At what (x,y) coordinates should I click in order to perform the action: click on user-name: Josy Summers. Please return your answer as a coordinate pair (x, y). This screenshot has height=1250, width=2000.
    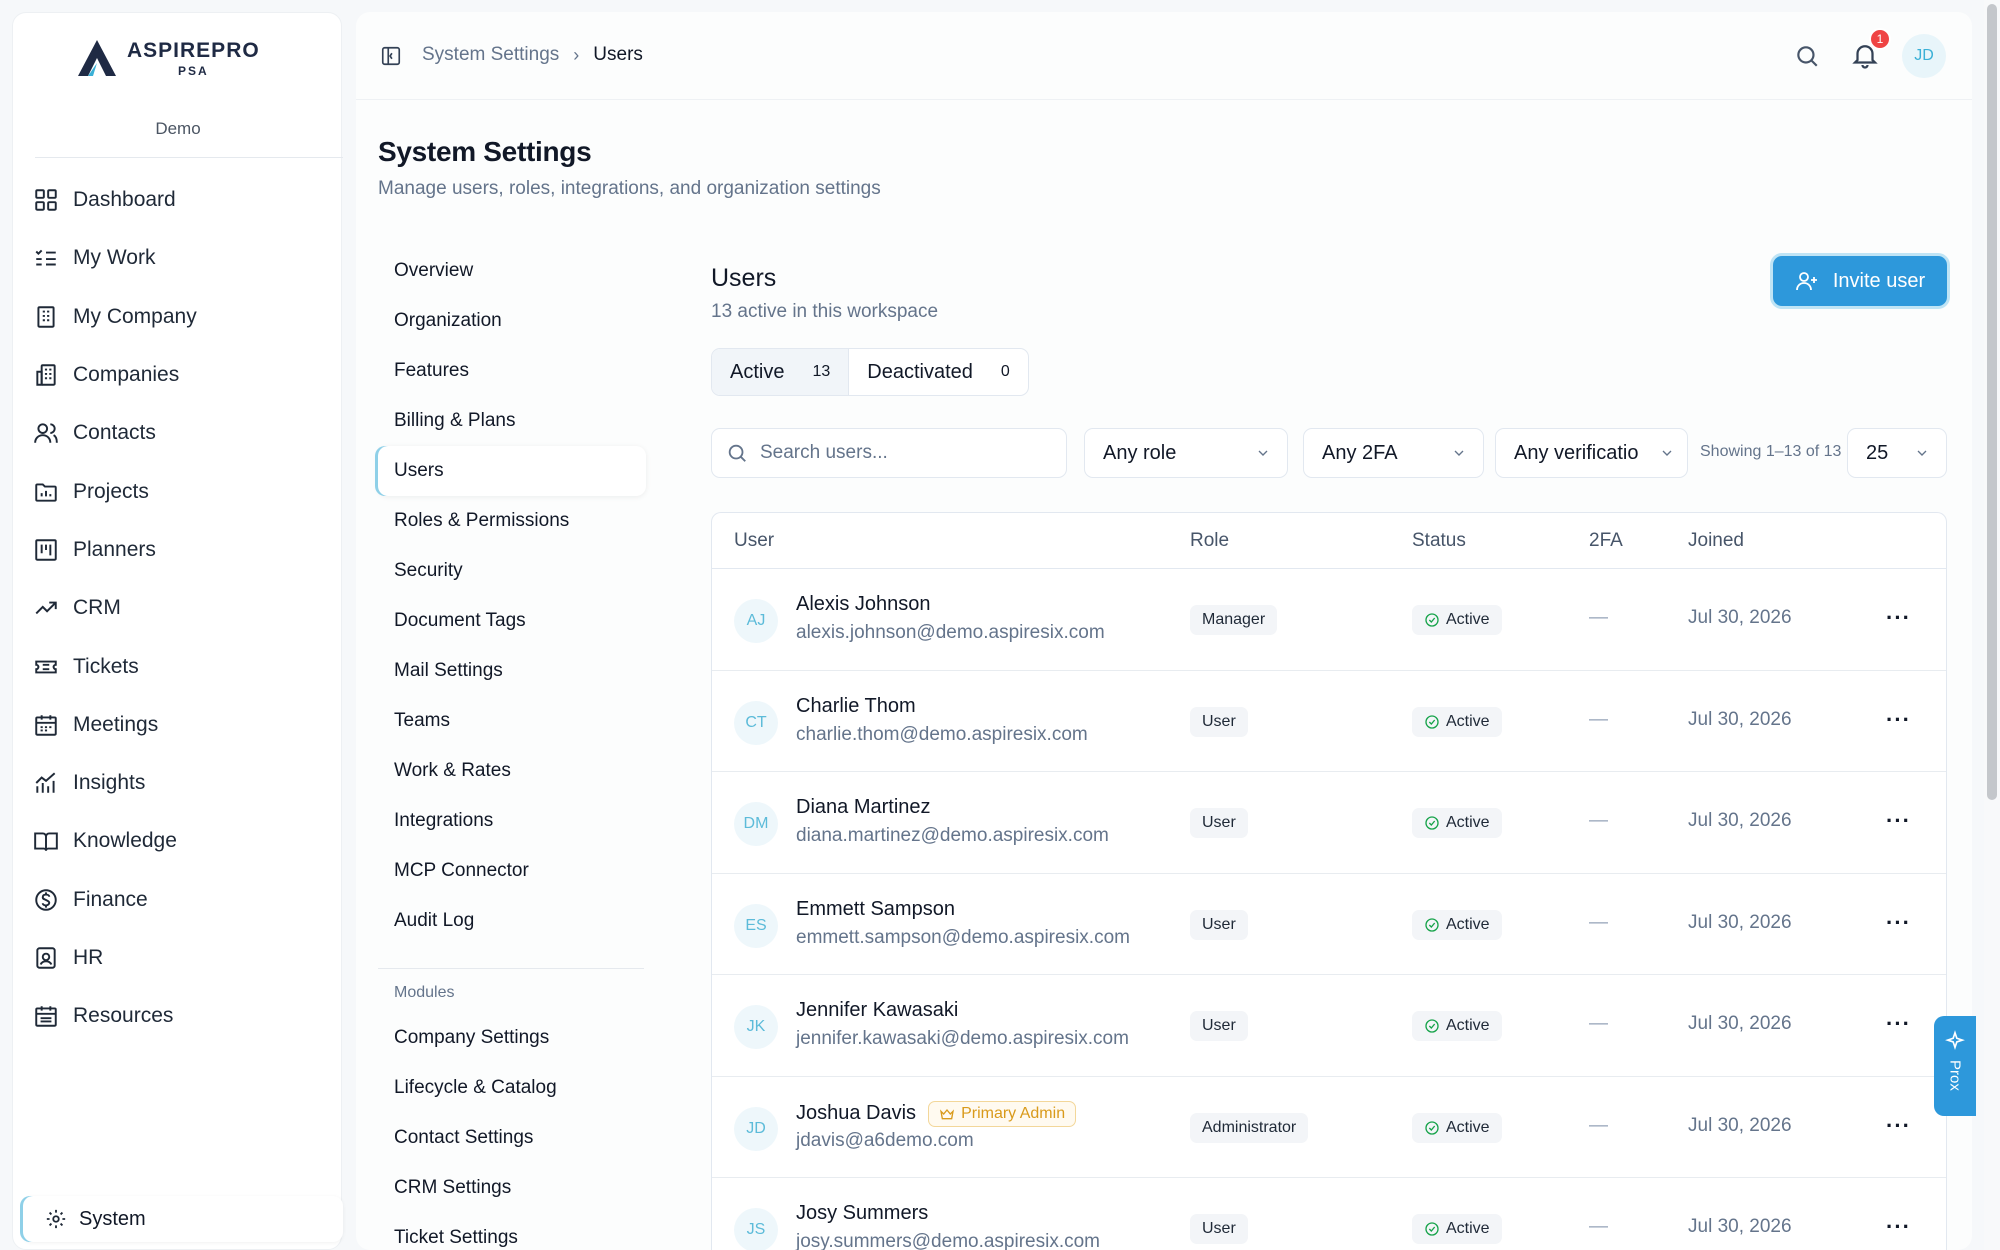
    Looking at the image, I should click on (862, 1213).